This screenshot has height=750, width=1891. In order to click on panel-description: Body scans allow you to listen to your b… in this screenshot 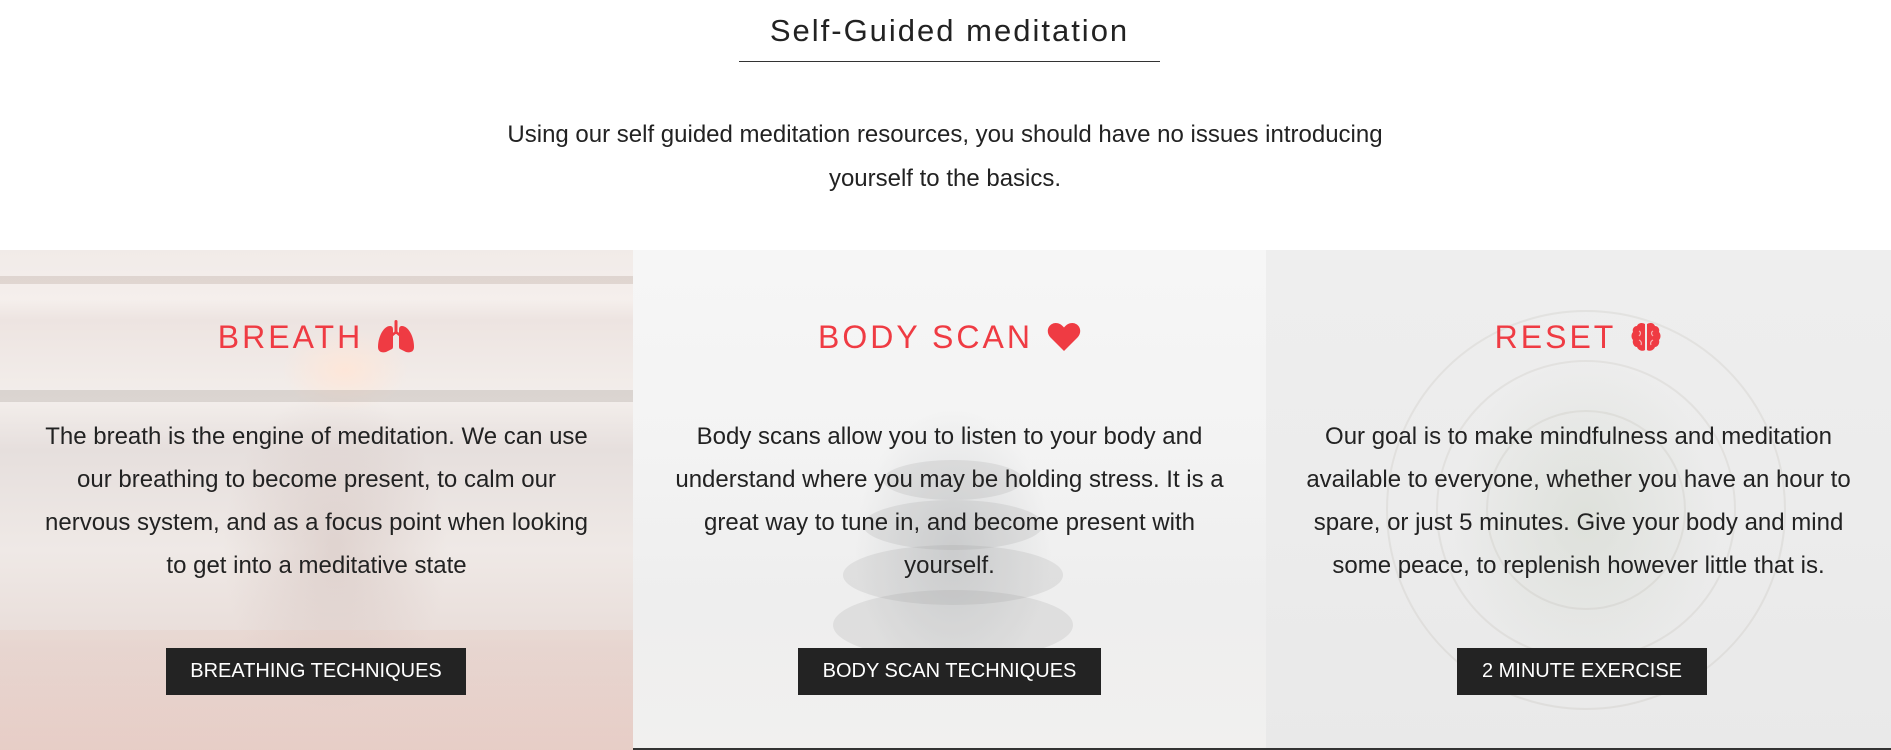, I will do `click(949, 501)`.